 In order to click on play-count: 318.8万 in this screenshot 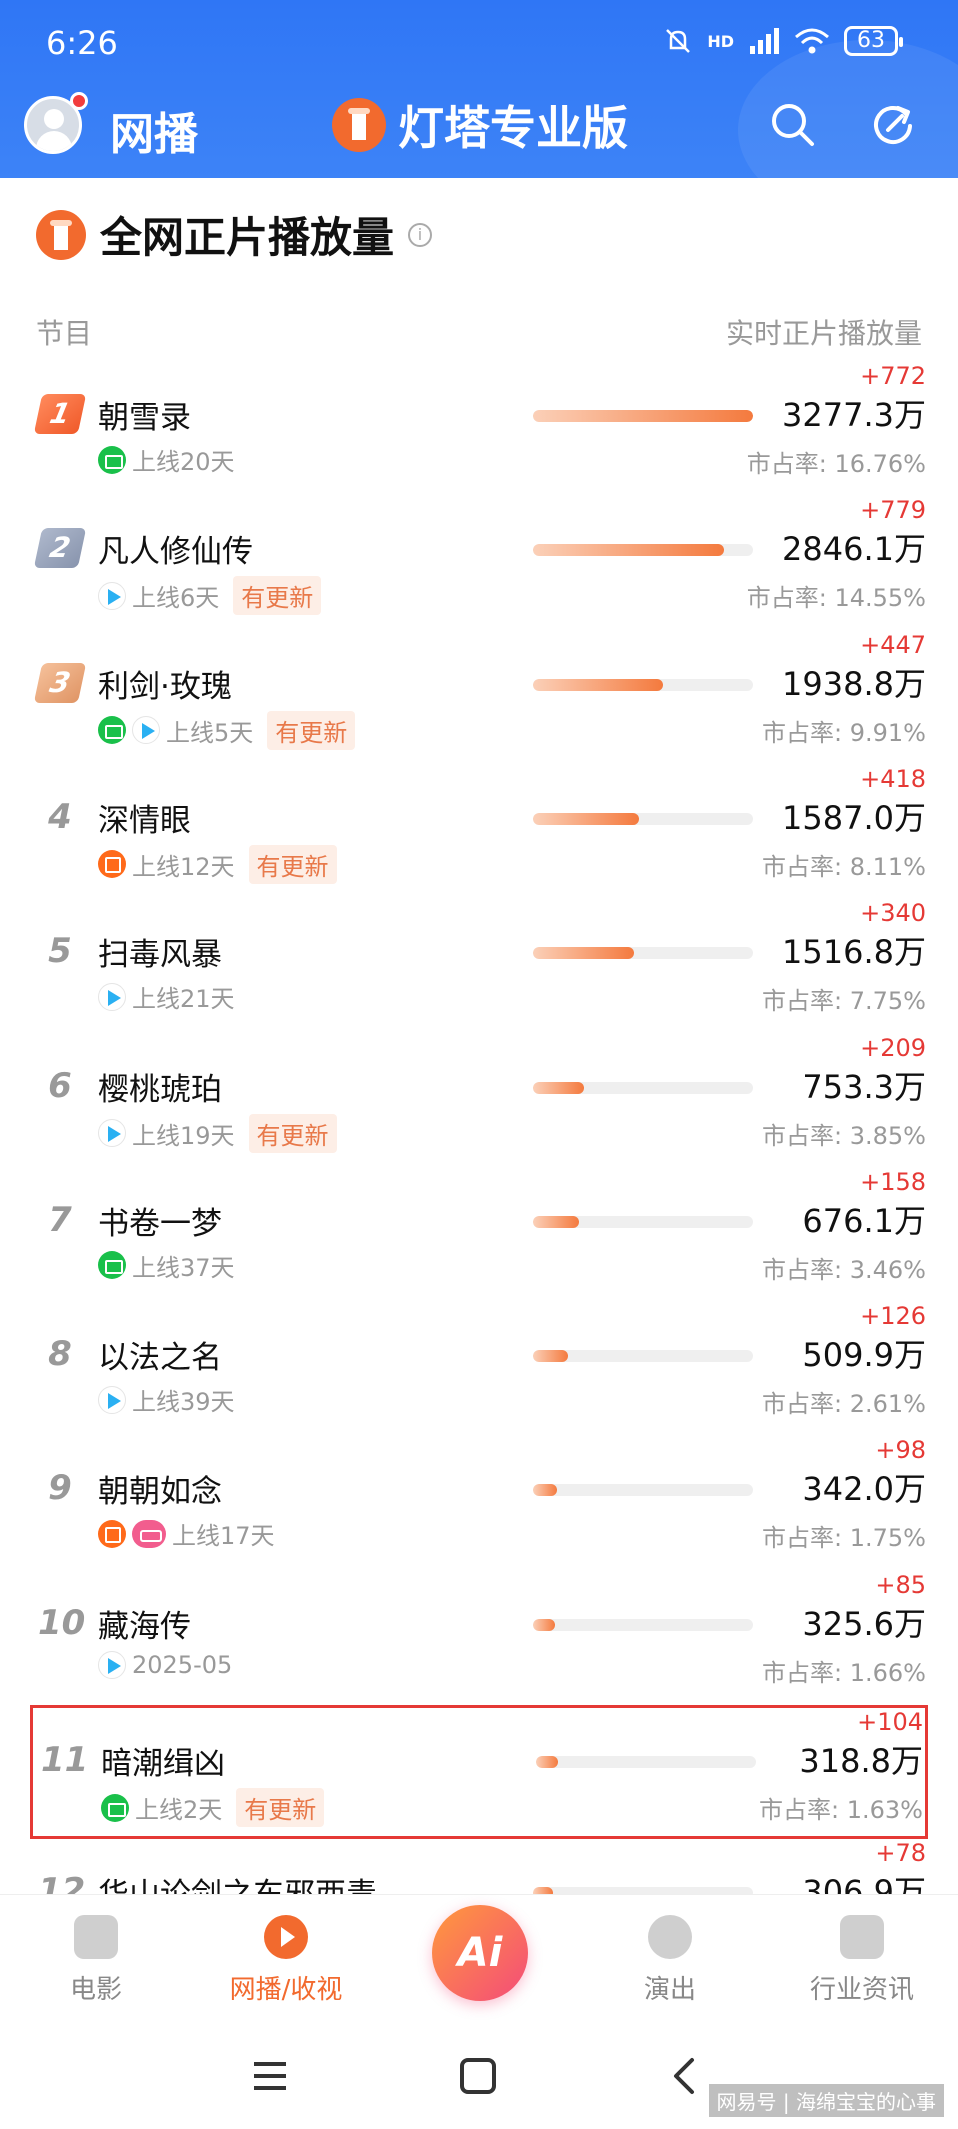, I will do `click(861, 1761)`.